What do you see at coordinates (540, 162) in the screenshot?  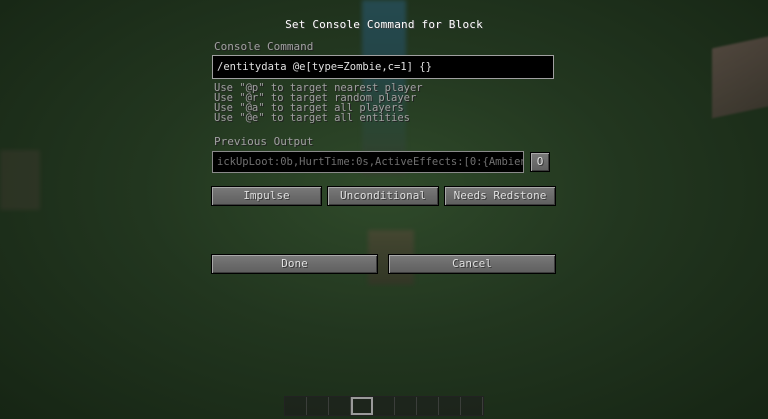 I see `track-output-toggle-button: O` at bounding box center [540, 162].